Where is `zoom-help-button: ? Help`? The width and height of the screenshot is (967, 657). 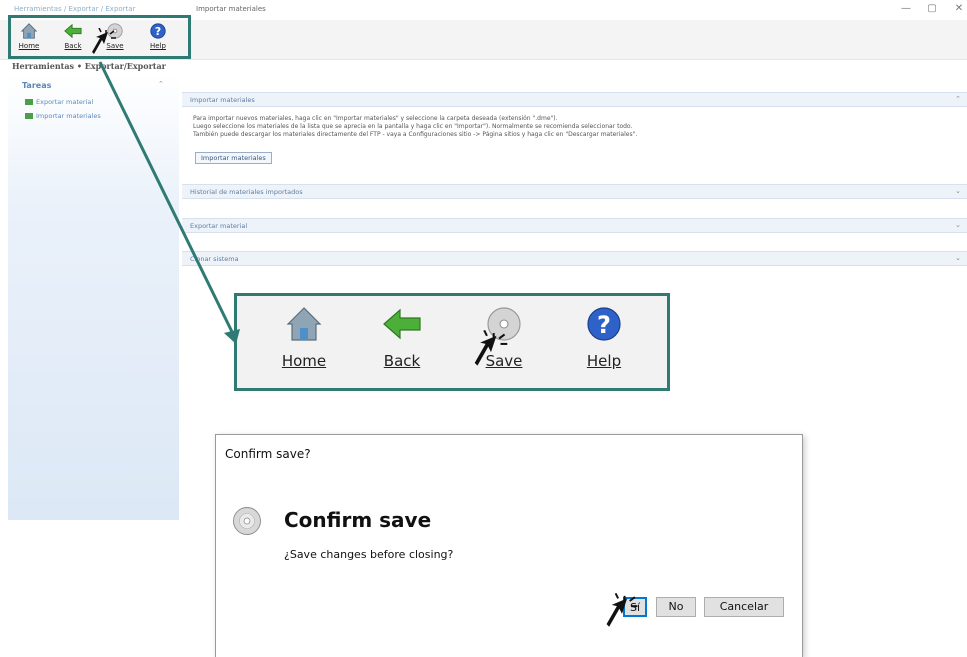
zoom-help-button: ? Help is located at coordinates (604, 337).